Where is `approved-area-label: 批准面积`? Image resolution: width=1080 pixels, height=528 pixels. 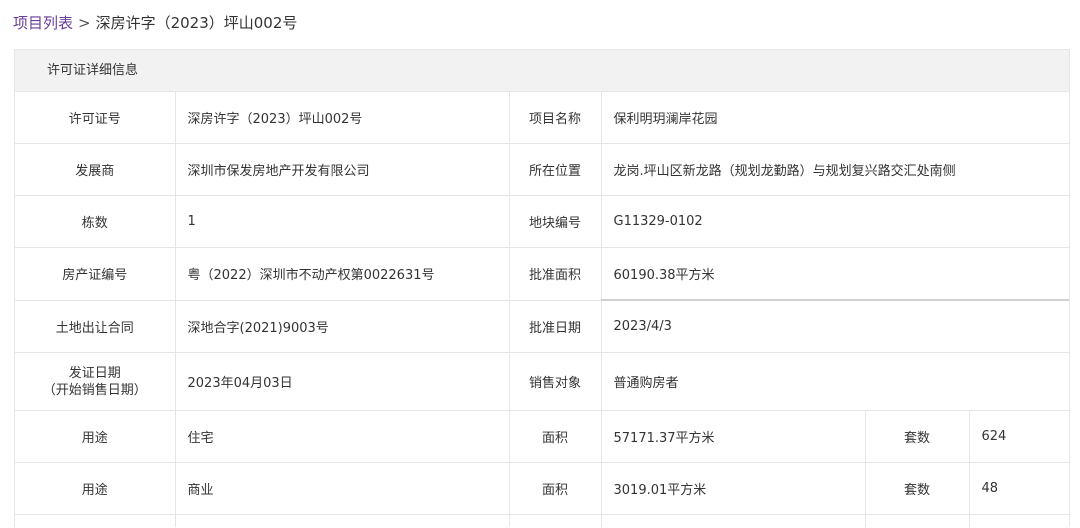 approved-area-label: 批准面积 is located at coordinates (555, 274).